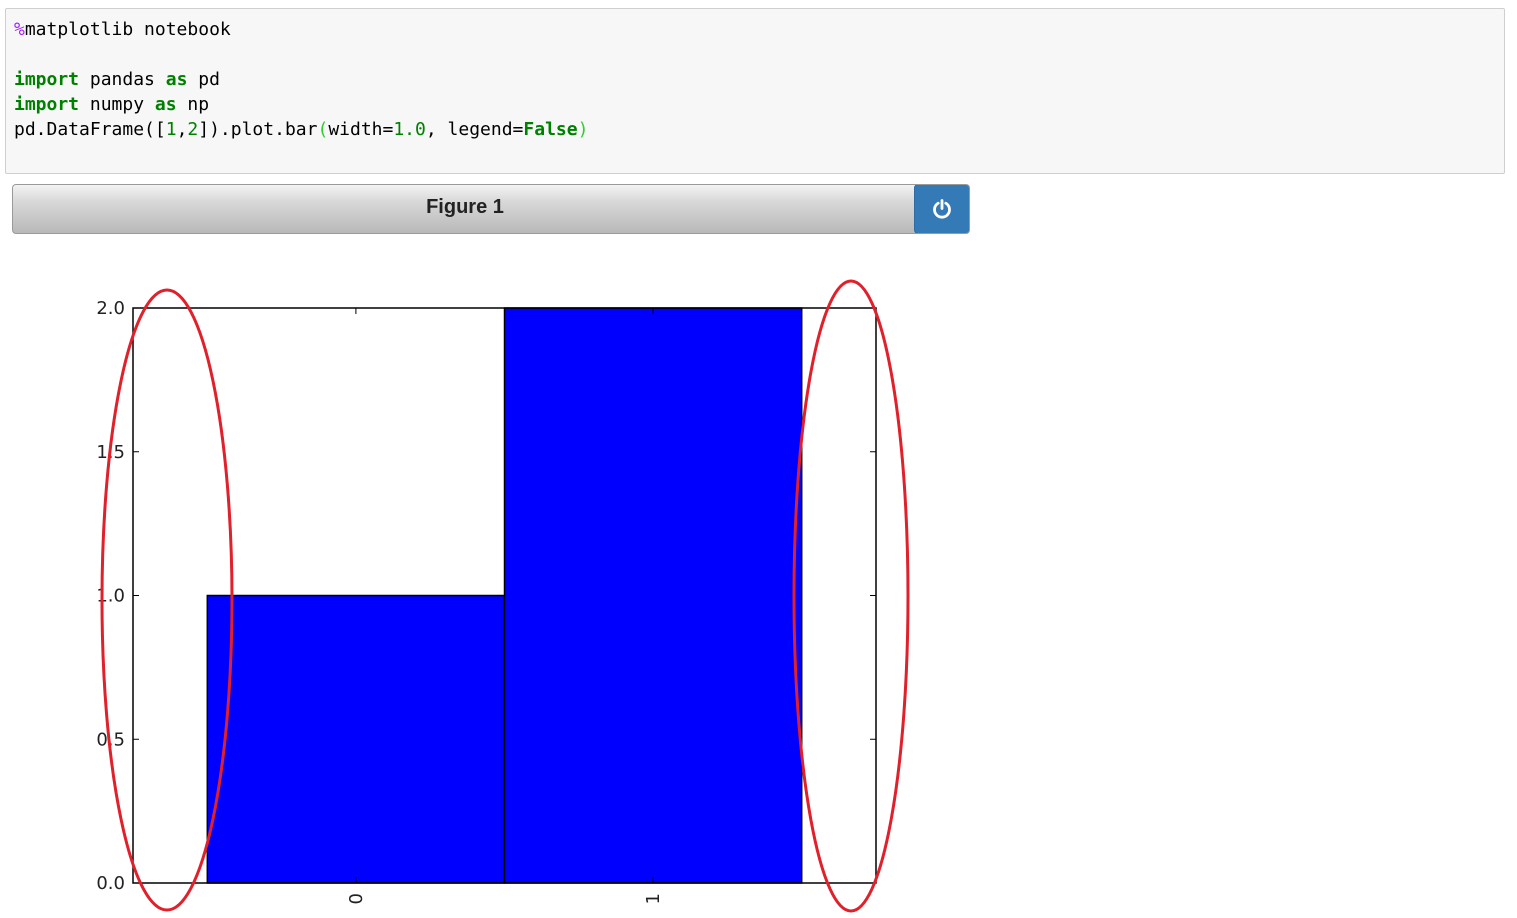 This screenshot has width=1517, height=918. What do you see at coordinates (356, 898) in the screenshot?
I see `x-tick-label: 0` at bounding box center [356, 898].